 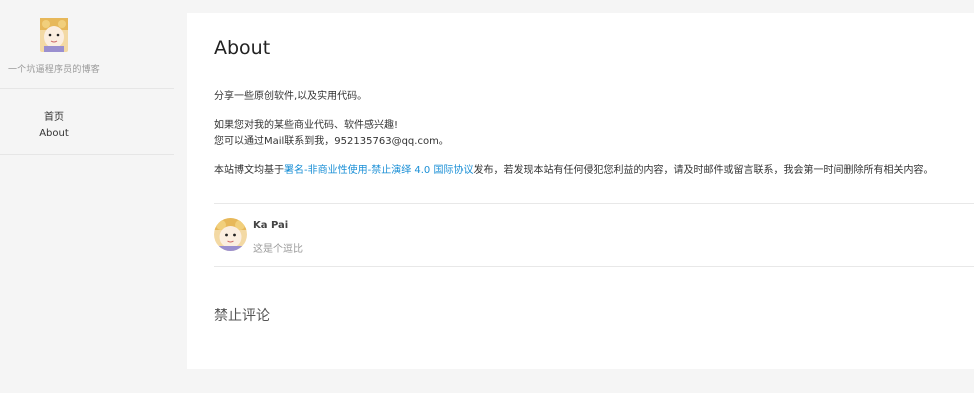 What do you see at coordinates (242, 48) in the screenshot?
I see `page-title: About` at bounding box center [242, 48].